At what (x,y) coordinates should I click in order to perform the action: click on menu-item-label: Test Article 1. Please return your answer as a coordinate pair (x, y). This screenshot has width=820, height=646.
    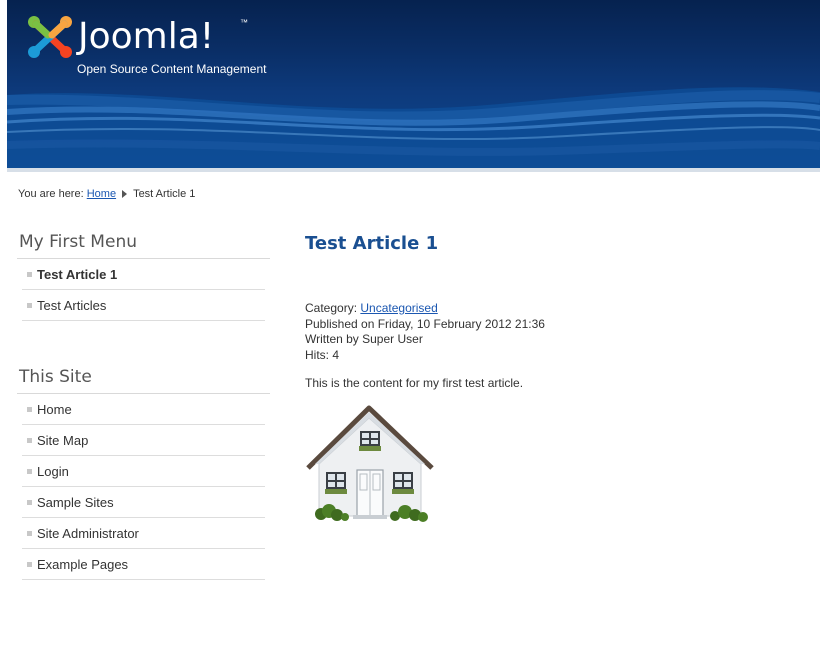
    Looking at the image, I should click on (77, 274).